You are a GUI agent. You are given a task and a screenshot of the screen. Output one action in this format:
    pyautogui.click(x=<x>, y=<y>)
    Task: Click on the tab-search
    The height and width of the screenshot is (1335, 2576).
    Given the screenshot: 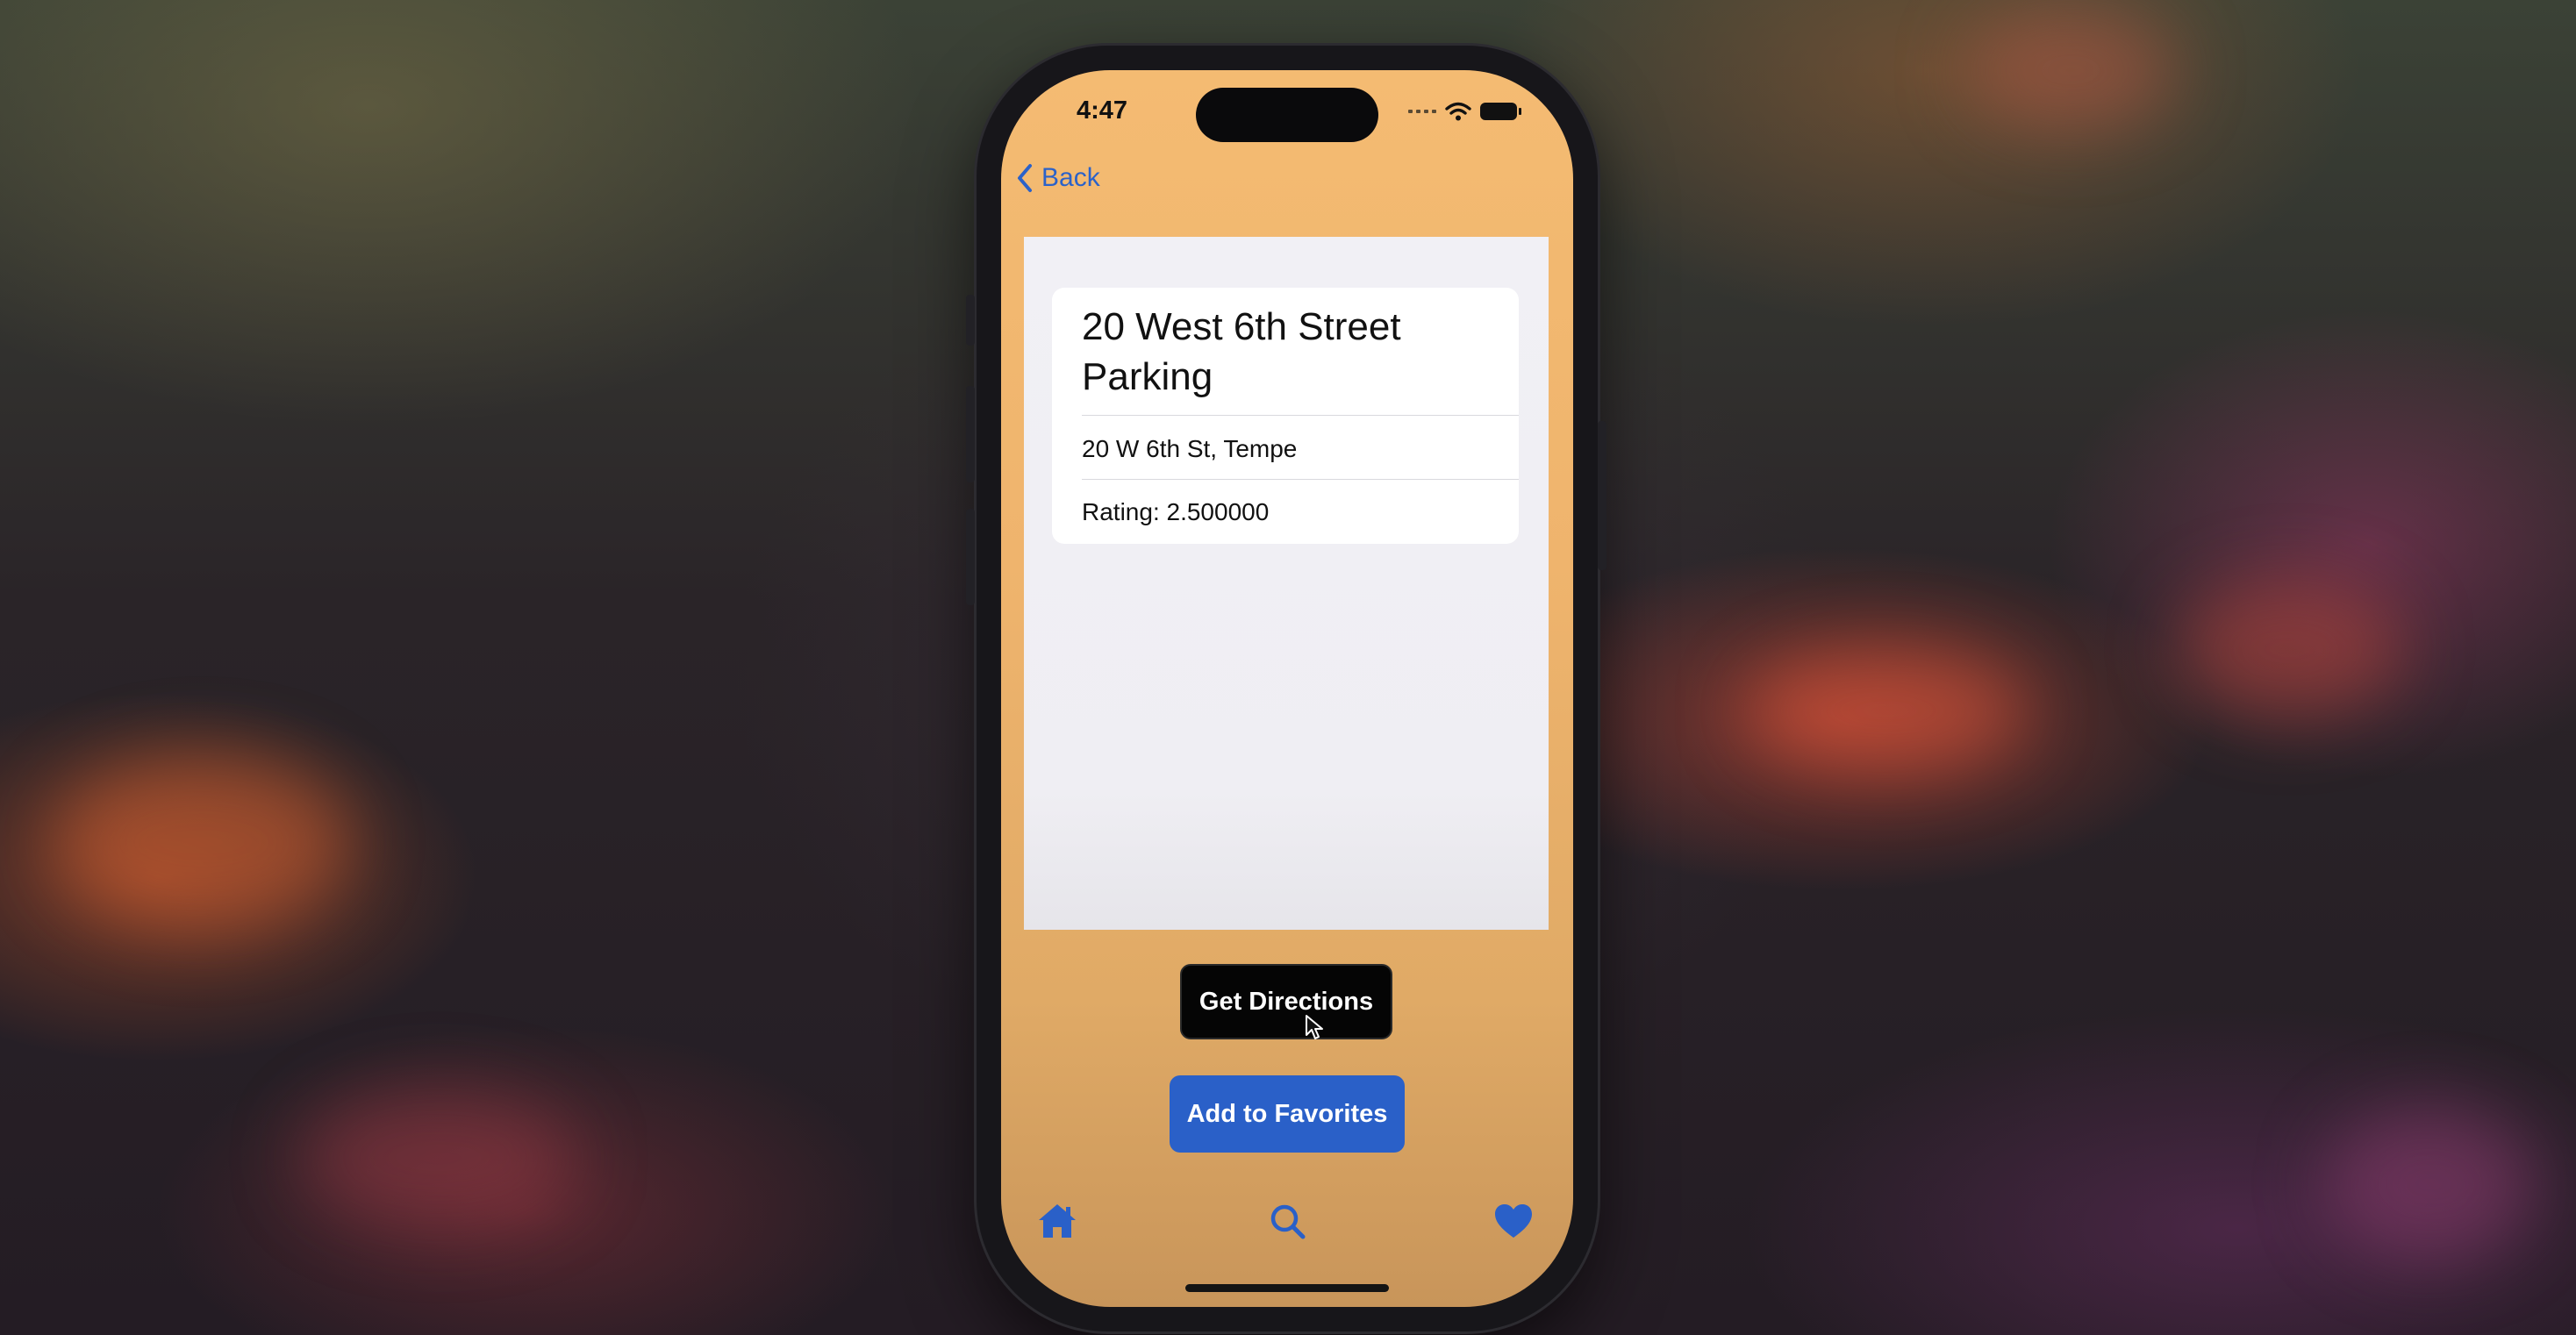 What is the action you would take?
    pyautogui.click(x=1287, y=1221)
    